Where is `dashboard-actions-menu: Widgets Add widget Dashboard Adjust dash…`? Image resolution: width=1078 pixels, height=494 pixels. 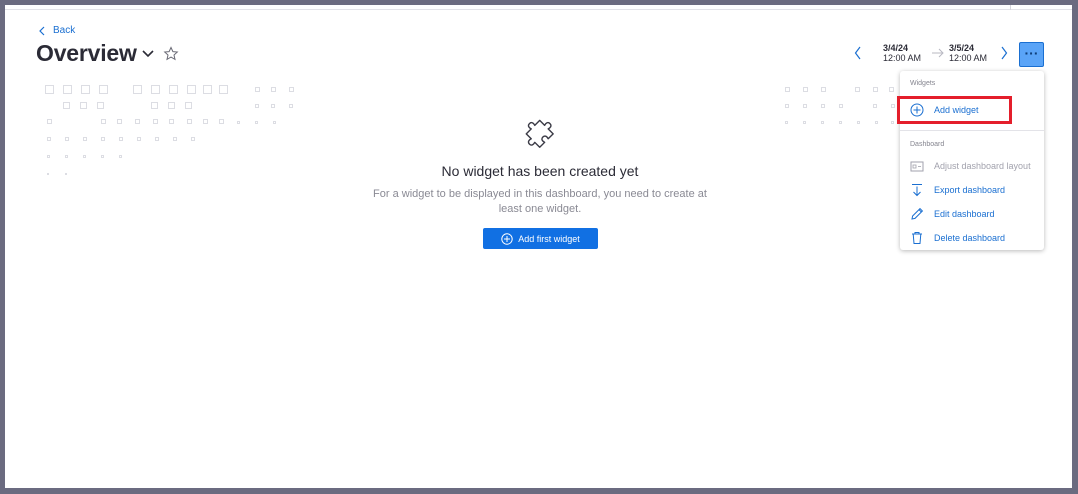 dashboard-actions-menu: Widgets Add widget Dashboard Adjust dash… is located at coordinates (970, 160).